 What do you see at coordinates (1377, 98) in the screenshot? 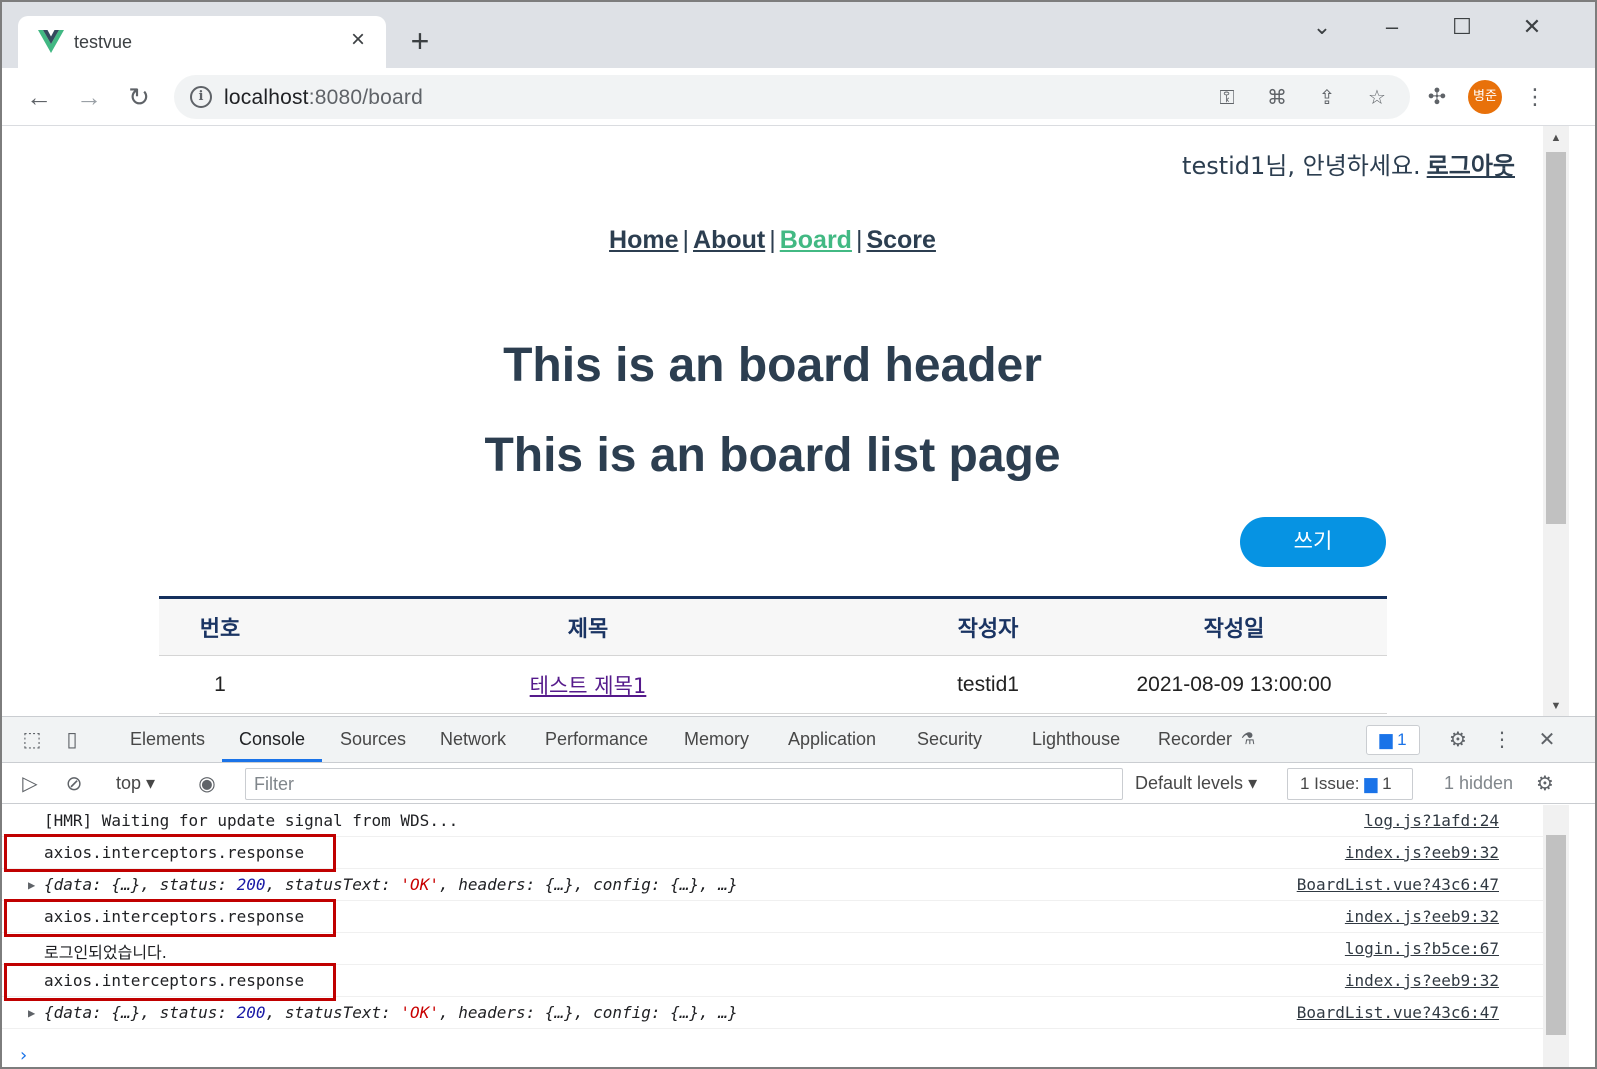
I see `bookmark-star-icon: ☆` at bounding box center [1377, 98].